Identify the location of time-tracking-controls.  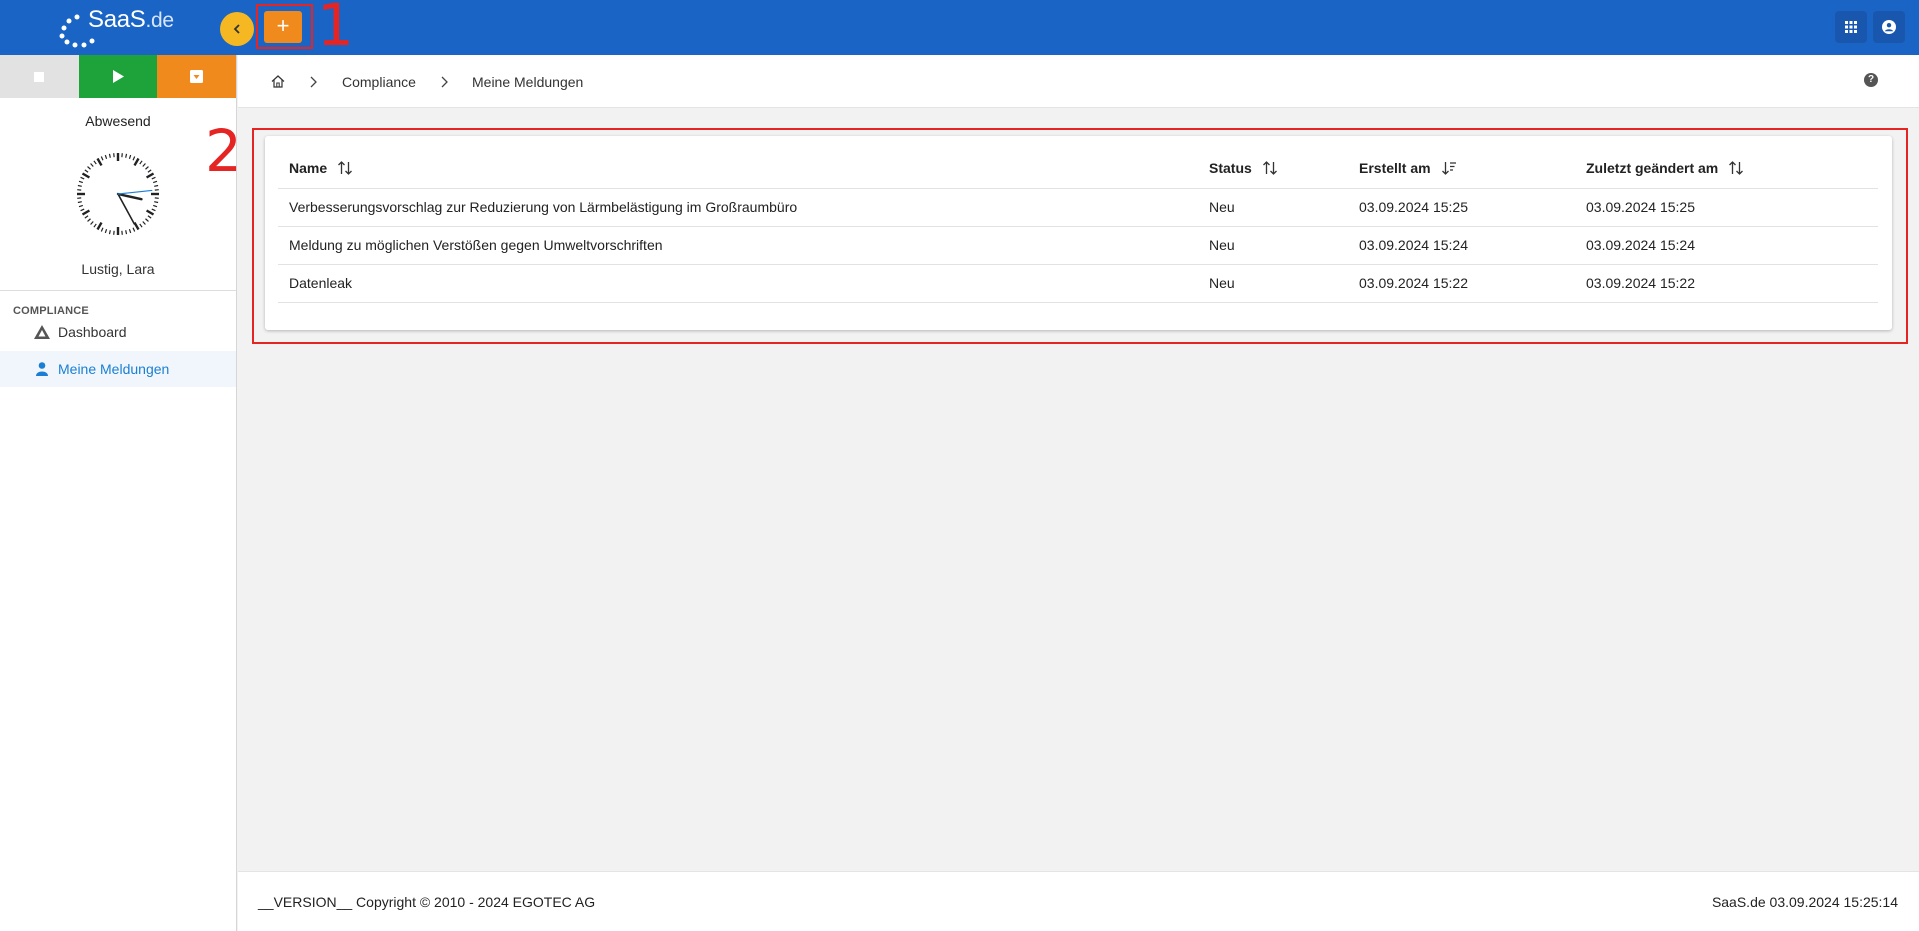
(118, 76).